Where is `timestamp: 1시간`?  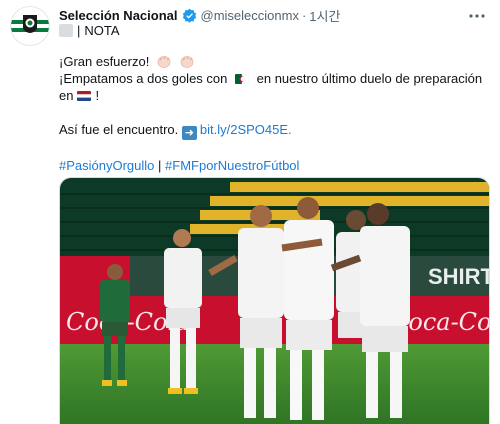 timestamp: 1시간 is located at coordinates (324, 15).